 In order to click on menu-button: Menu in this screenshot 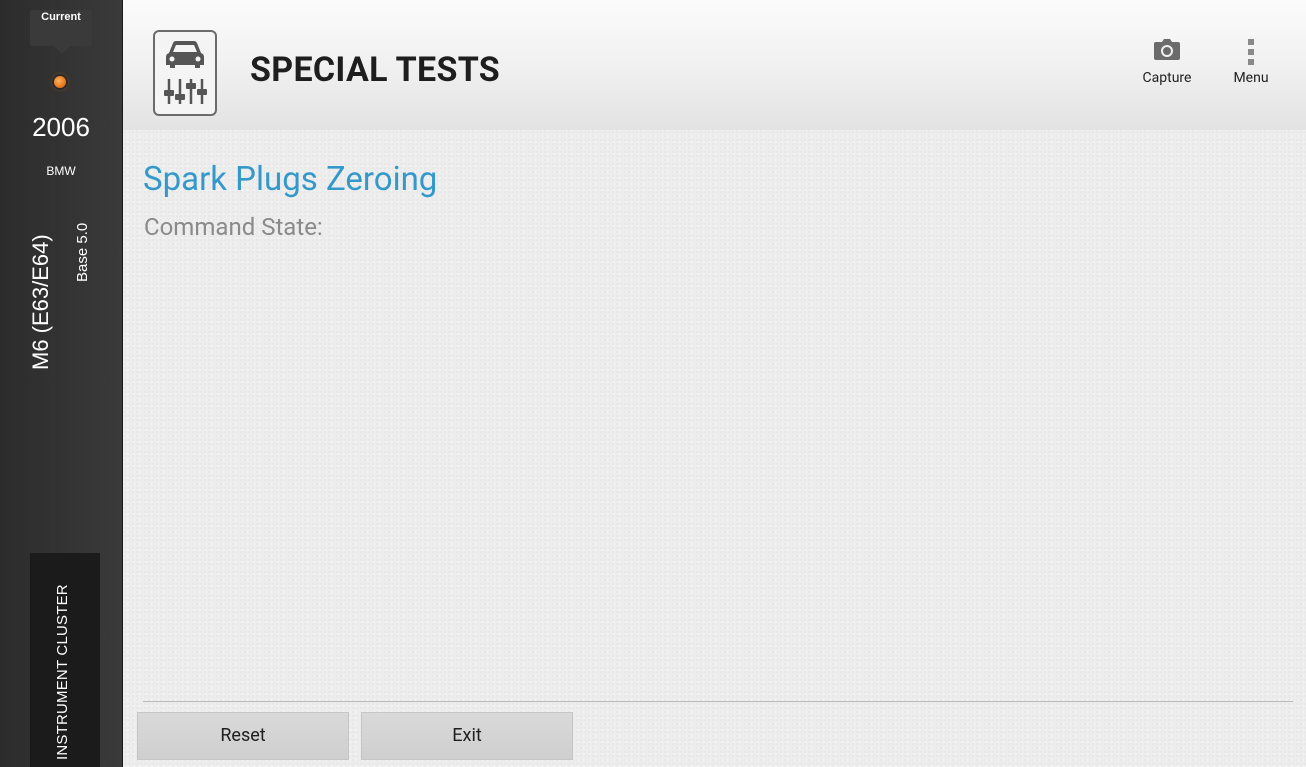, I will do `click(1251, 61)`.